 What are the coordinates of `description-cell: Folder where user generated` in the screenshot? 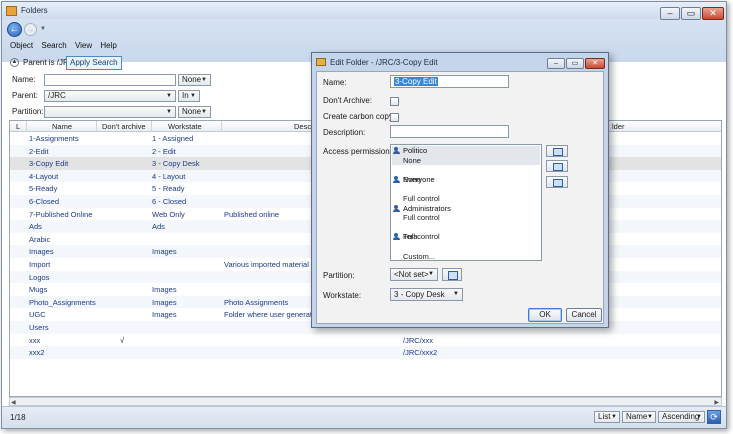 It's located at (272, 315).